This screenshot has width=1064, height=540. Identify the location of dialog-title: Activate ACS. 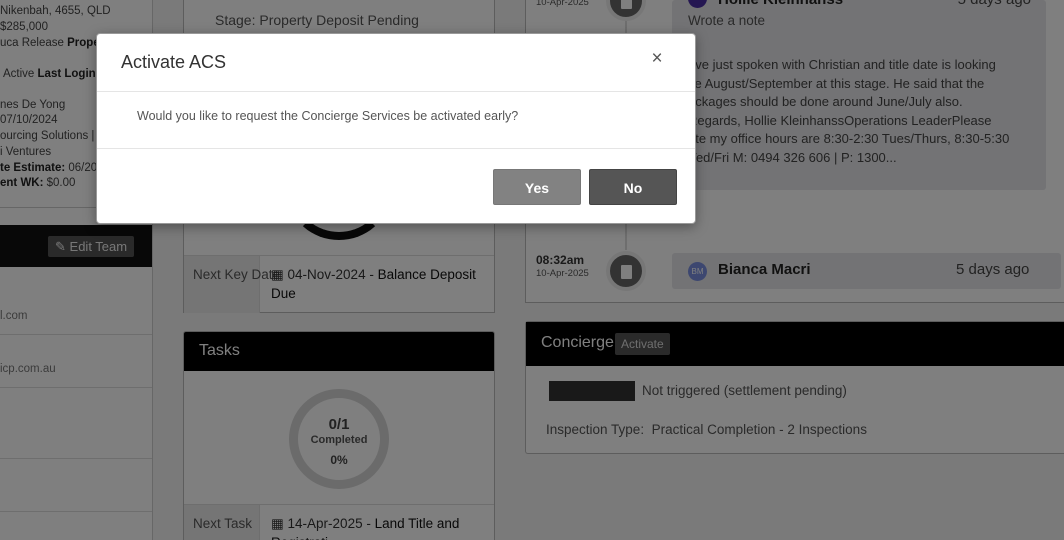
(174, 62).